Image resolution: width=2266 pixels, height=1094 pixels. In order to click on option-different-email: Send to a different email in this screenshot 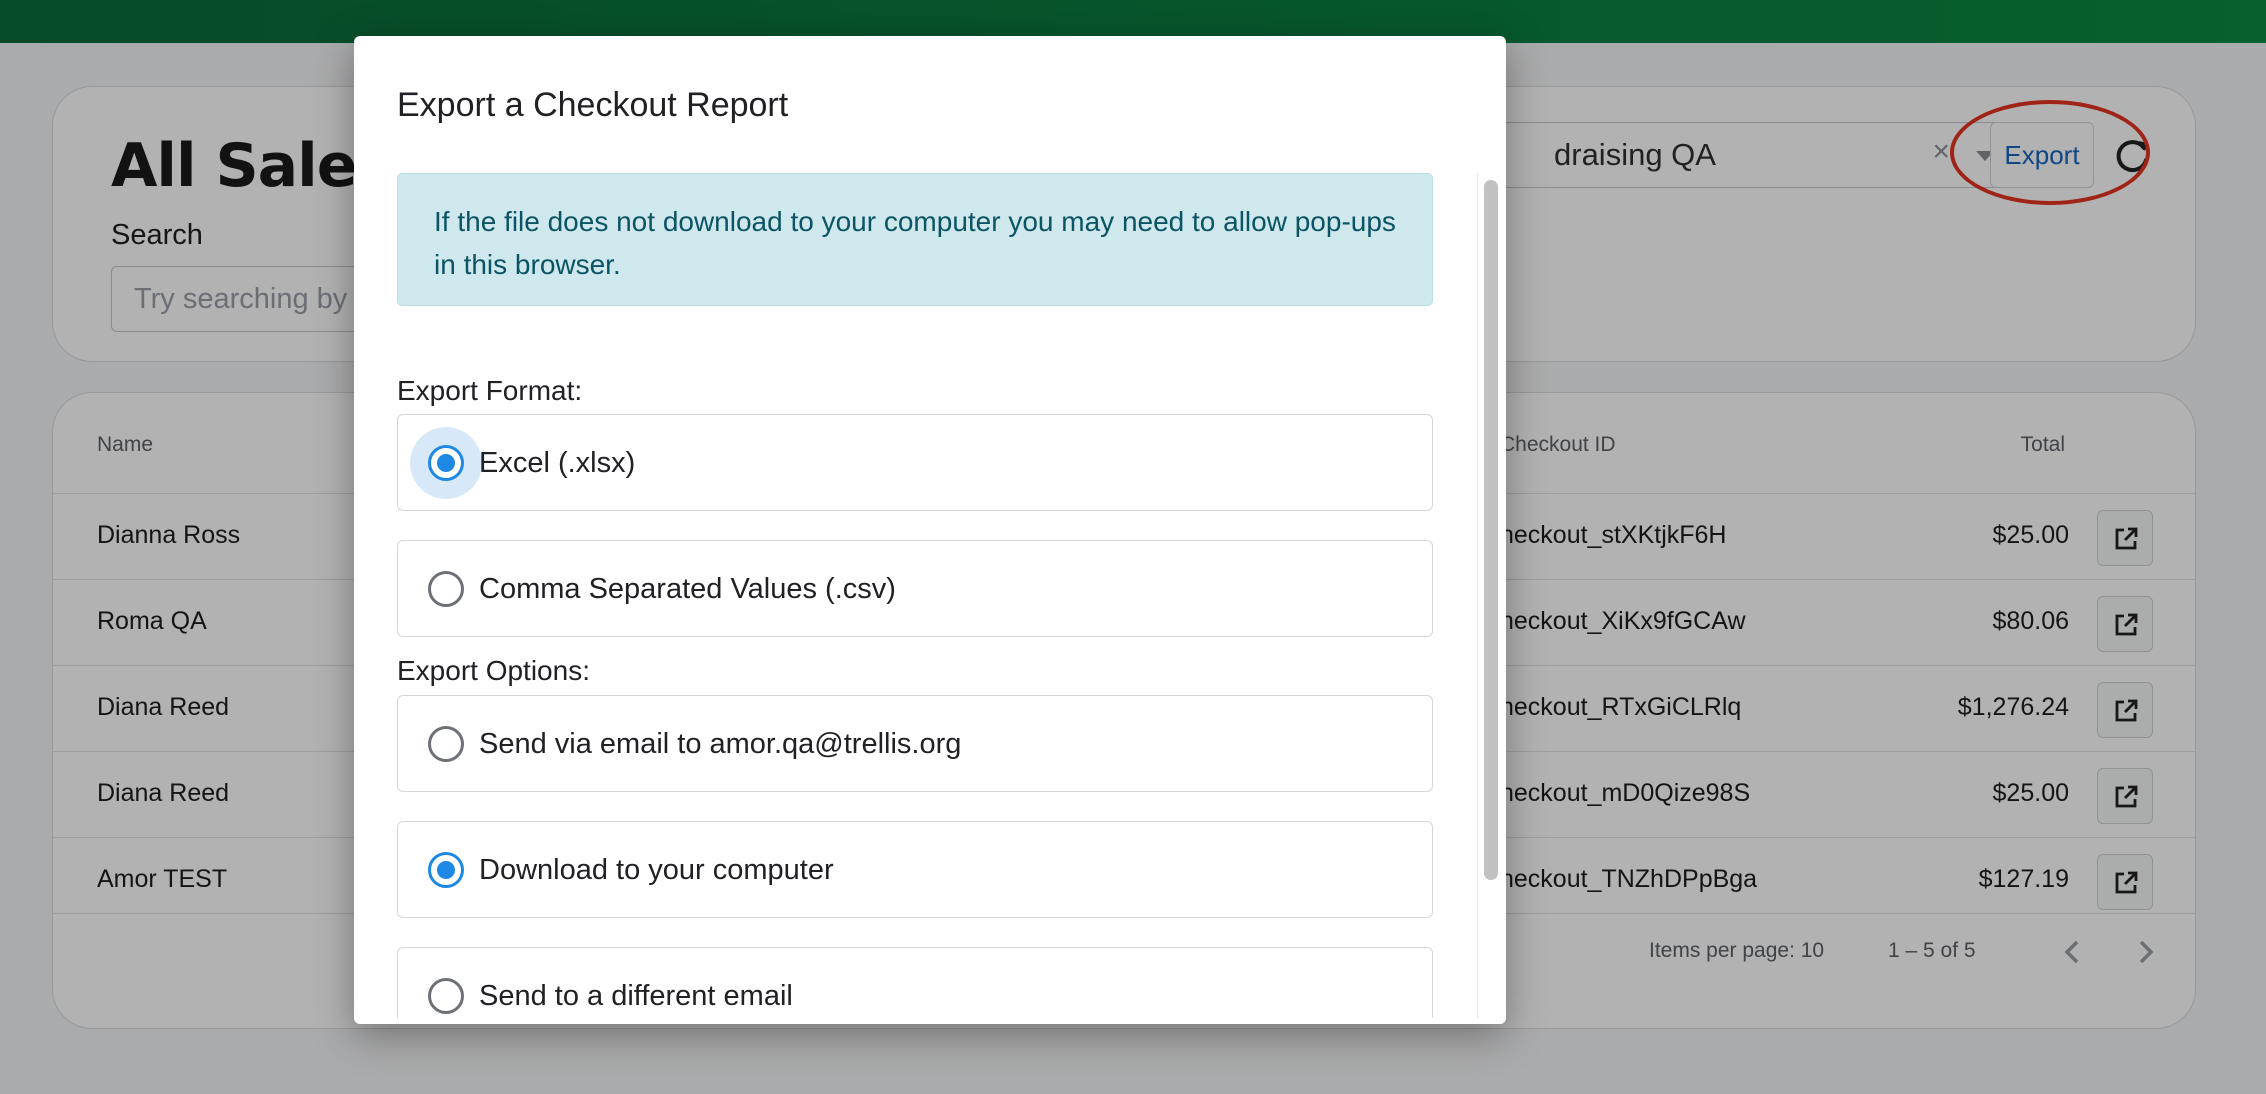, I will do `click(915, 982)`.